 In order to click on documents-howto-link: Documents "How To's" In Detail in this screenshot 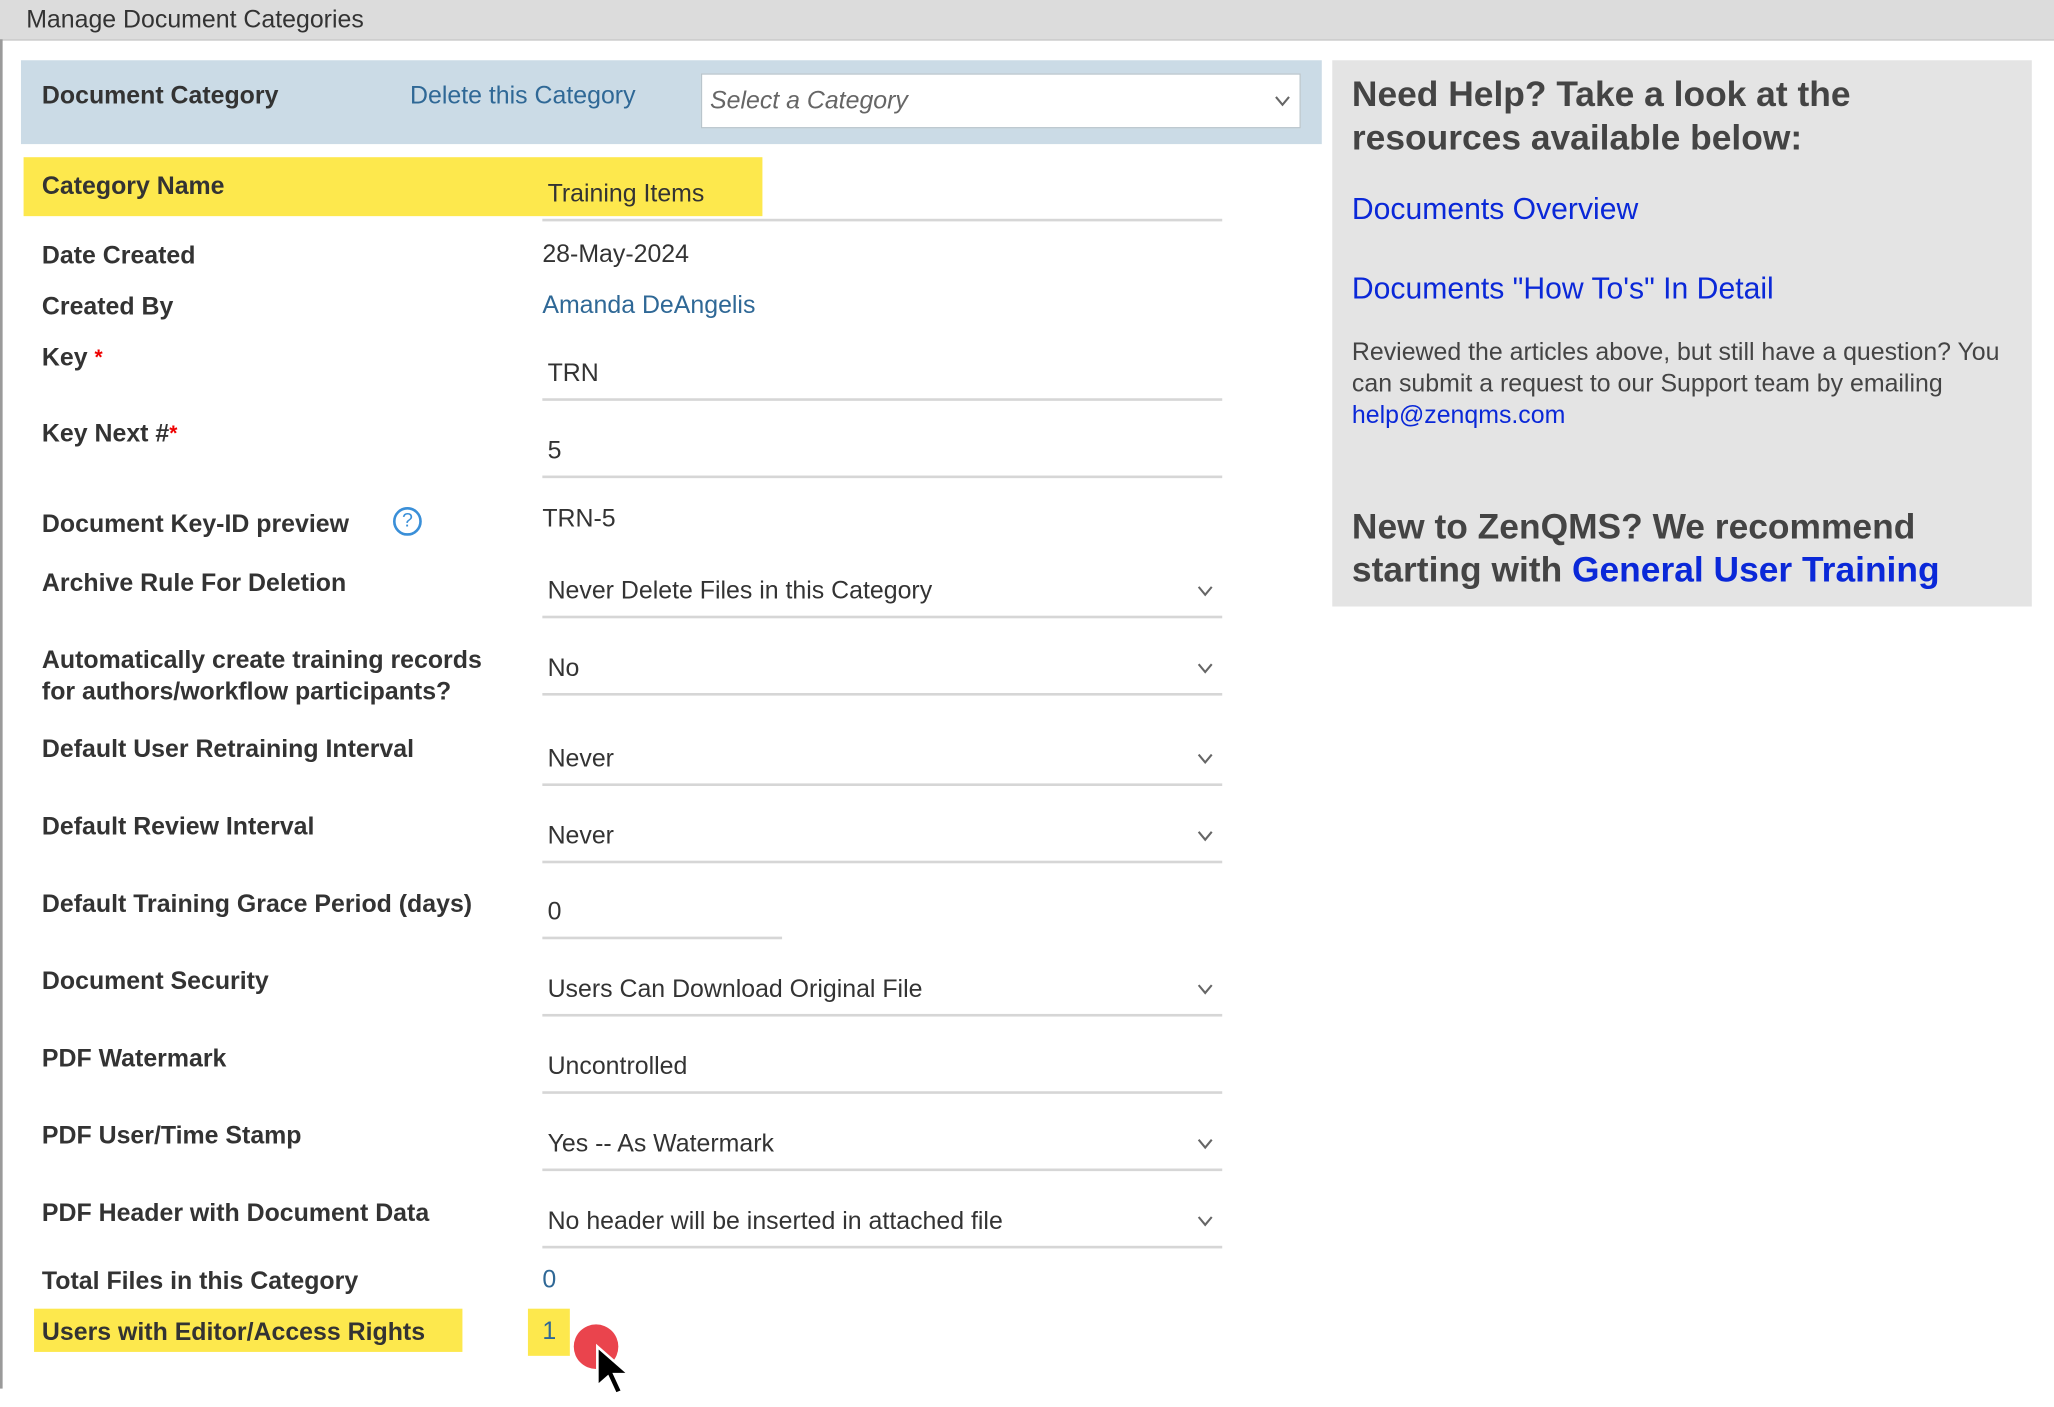, I will do `click(1563, 288)`.